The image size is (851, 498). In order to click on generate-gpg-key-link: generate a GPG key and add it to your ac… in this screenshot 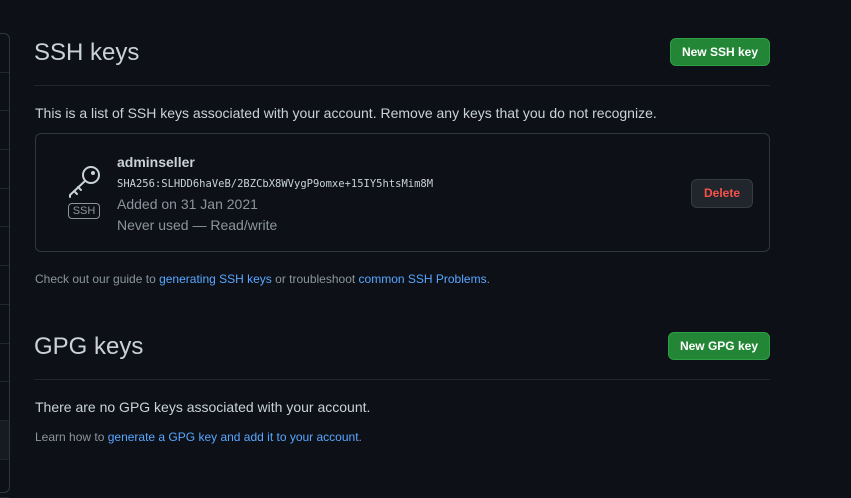, I will do `click(233, 437)`.